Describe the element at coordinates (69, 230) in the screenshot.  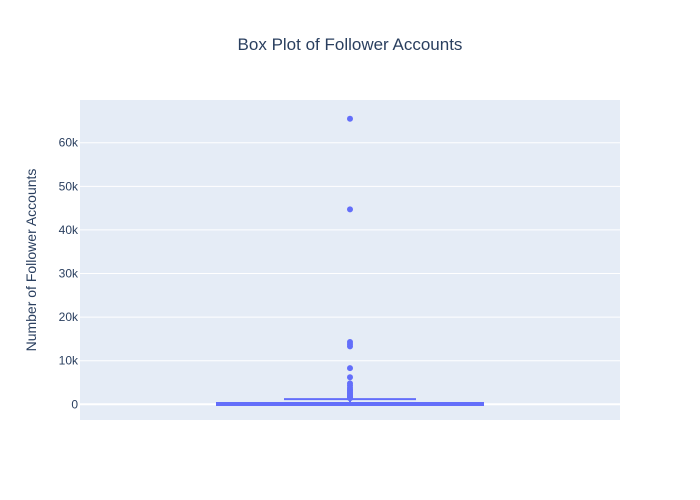
I see `y-tick-label: 40k` at that location.